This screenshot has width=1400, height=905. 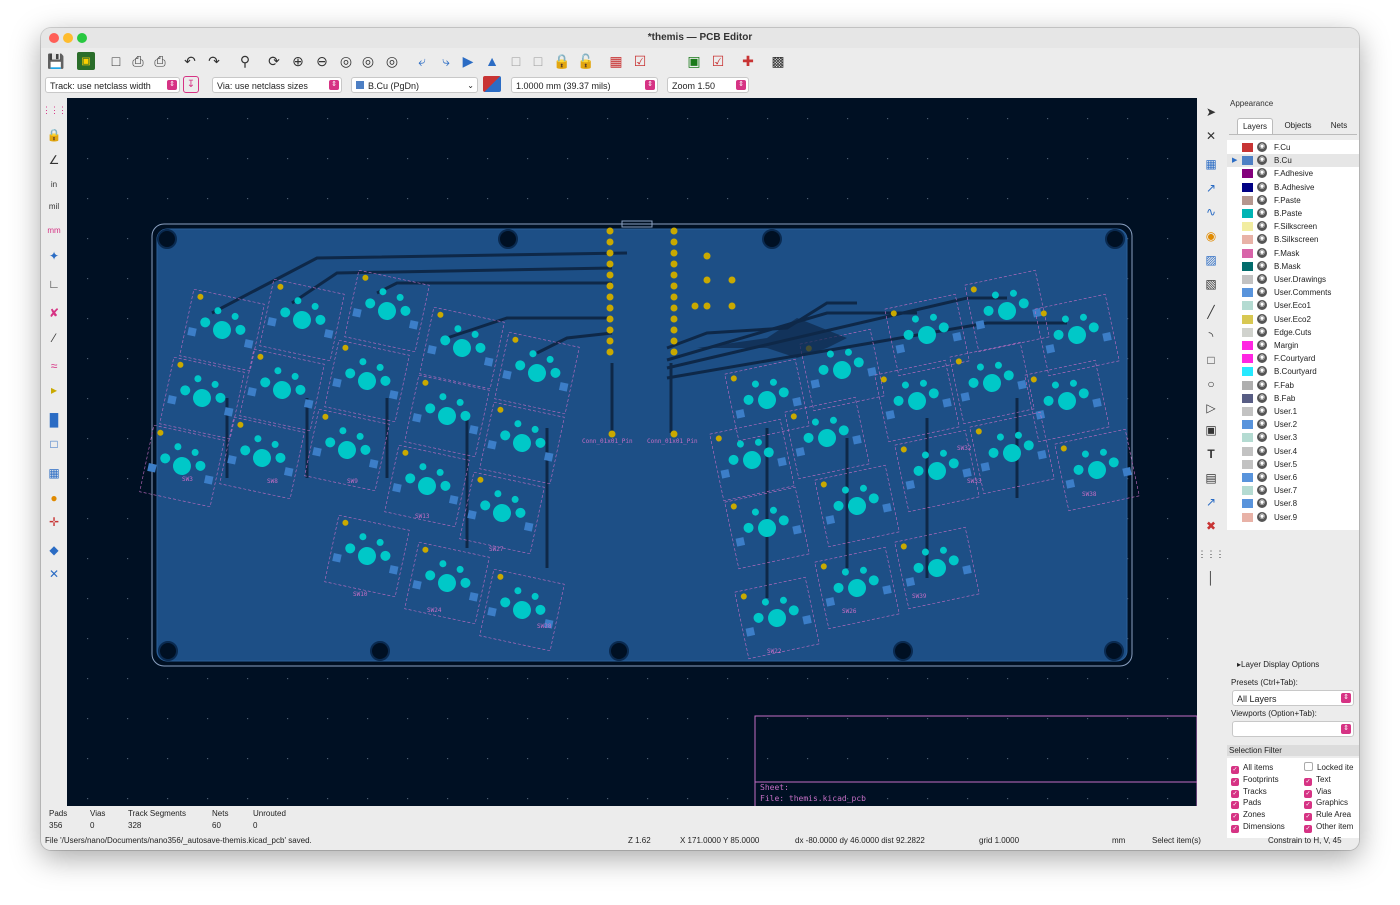 I want to click on redo-icon: ↷, so click(x=214, y=61).